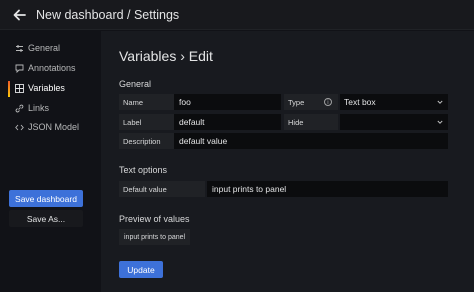  What do you see at coordinates (19, 127) in the screenshot?
I see `code-icon` at bounding box center [19, 127].